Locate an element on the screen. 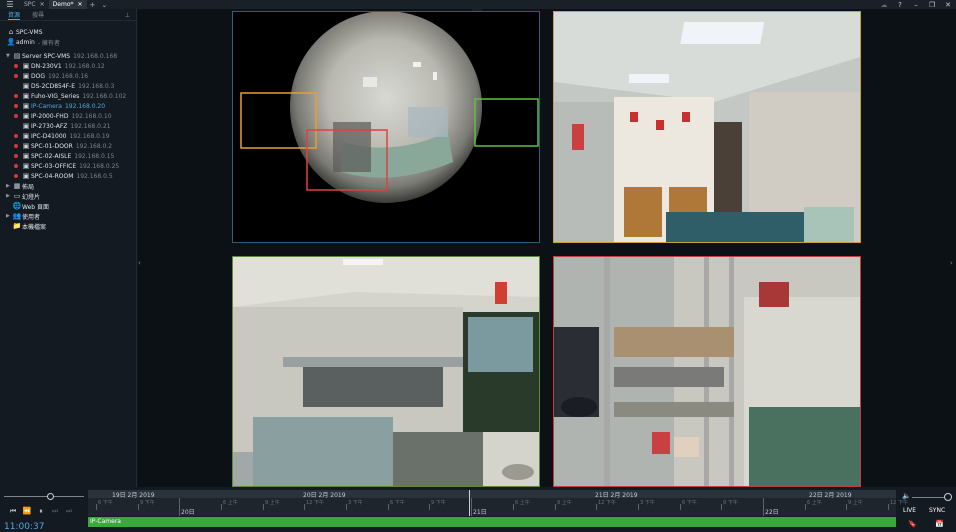 This screenshot has height=532, width=956. camera-ip: 192.168.0.2 is located at coordinates (94, 146).